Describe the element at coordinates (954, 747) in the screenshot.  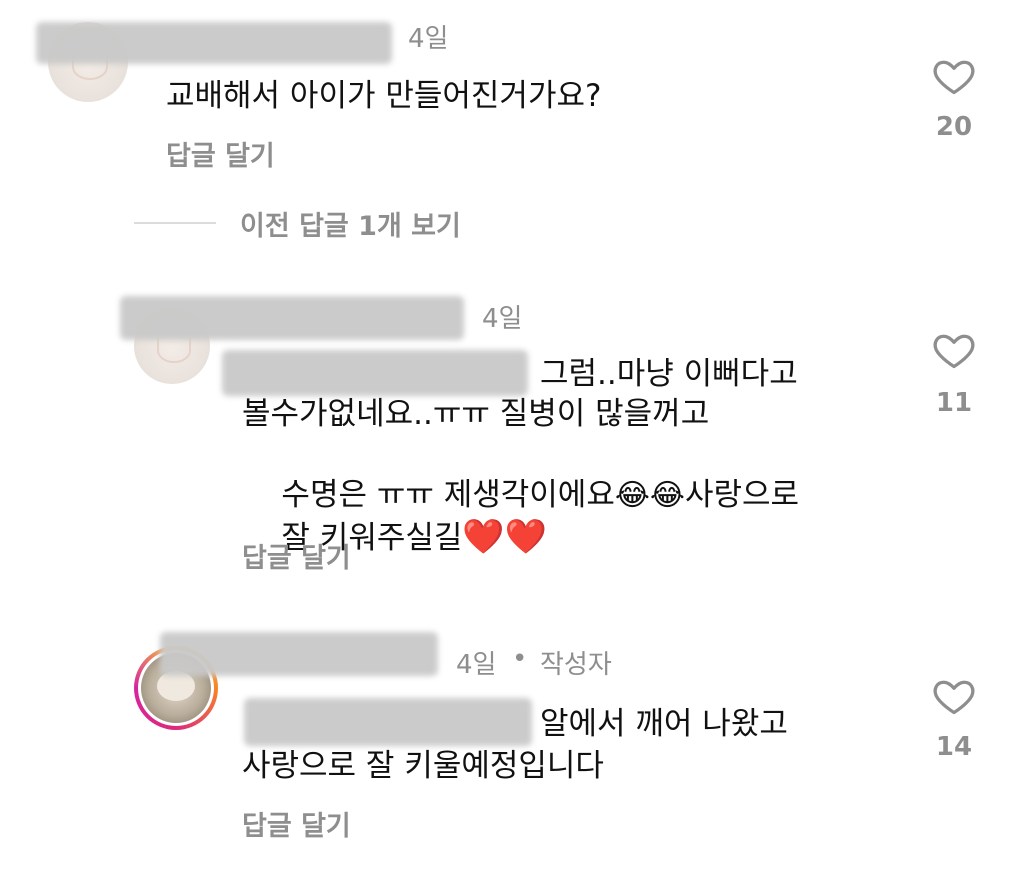
I see `like-count: 14` at that location.